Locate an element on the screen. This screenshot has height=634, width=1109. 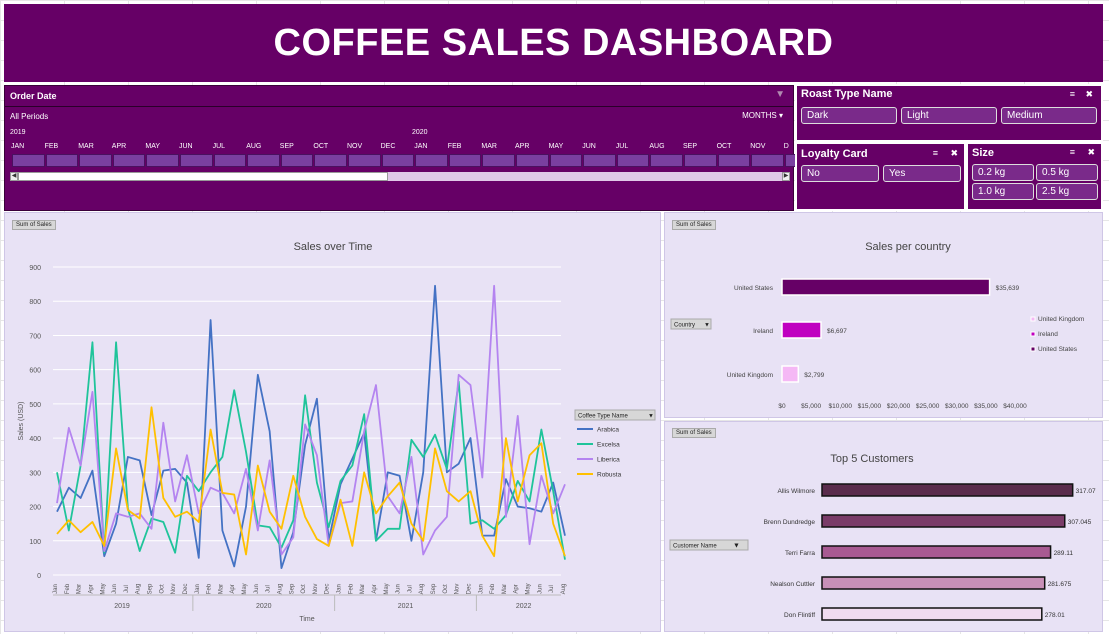
timeline-level-label: MONTHS is located at coordinates (759, 115).